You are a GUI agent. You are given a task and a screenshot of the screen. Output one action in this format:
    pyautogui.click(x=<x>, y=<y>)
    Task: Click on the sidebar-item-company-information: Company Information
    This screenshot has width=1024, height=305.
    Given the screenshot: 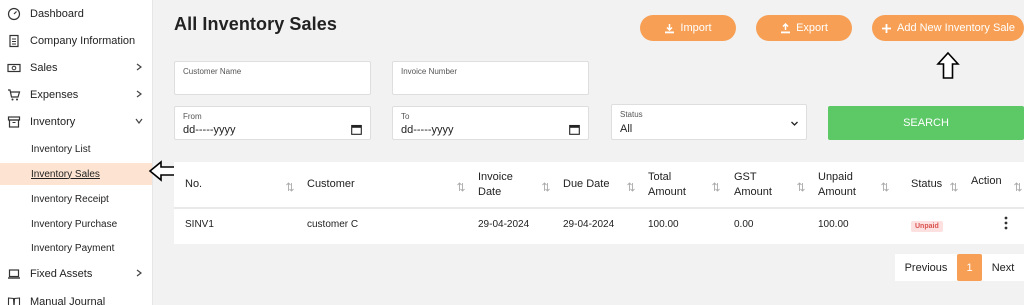 What is the action you would take?
    pyautogui.click(x=76, y=41)
    